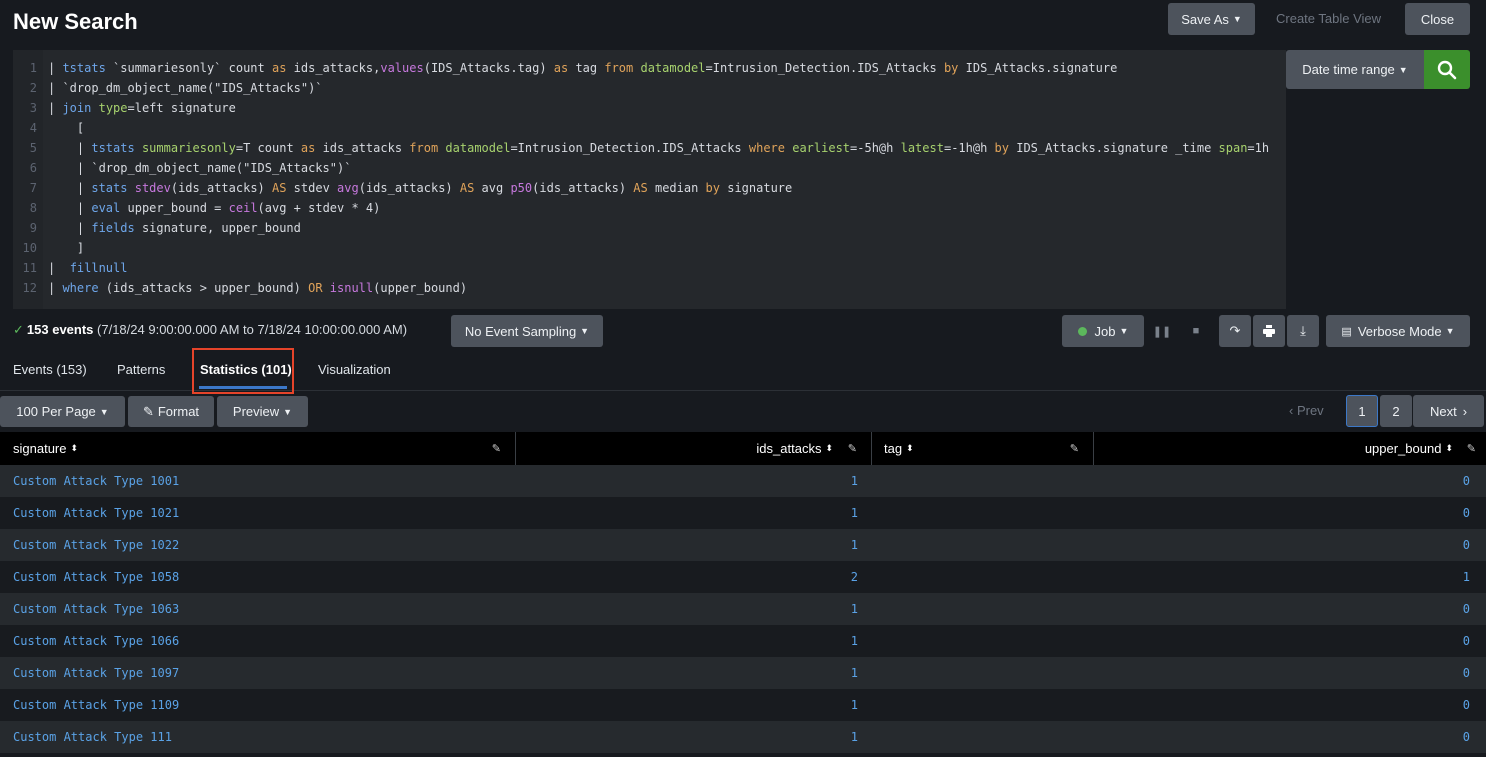  I want to click on chevron-right-icon: ›, so click(1465, 411).